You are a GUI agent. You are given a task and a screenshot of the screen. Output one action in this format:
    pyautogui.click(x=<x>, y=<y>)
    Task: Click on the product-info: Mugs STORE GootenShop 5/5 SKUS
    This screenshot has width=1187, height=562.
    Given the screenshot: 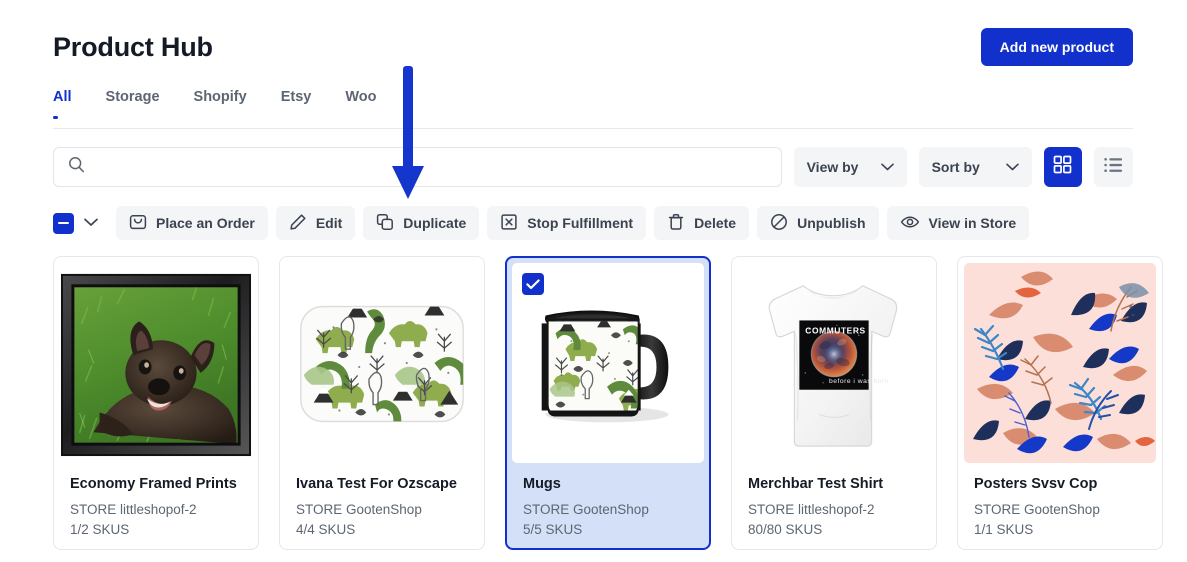 What is the action you would take?
    pyautogui.click(x=608, y=501)
    